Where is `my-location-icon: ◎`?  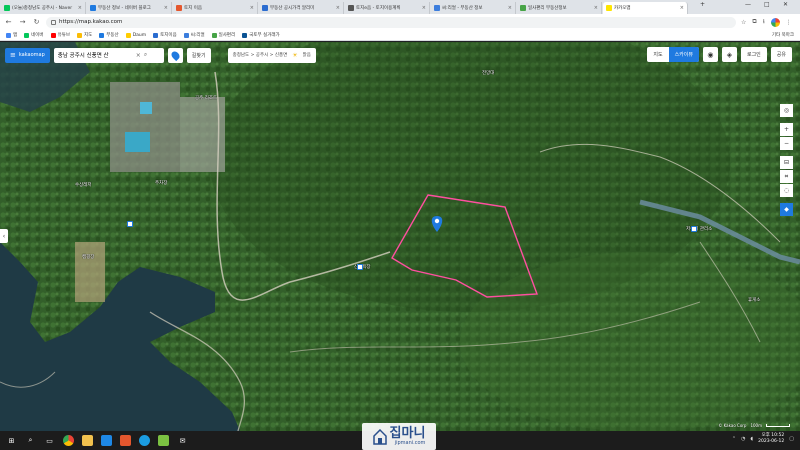 my-location-icon: ◎ is located at coordinates (786, 110).